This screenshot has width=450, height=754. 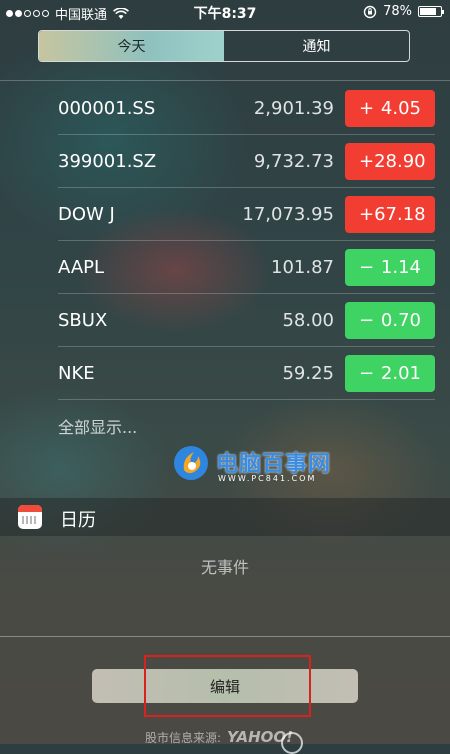 What do you see at coordinates (308, 320) in the screenshot?
I see `stock-price: 58.00` at bounding box center [308, 320].